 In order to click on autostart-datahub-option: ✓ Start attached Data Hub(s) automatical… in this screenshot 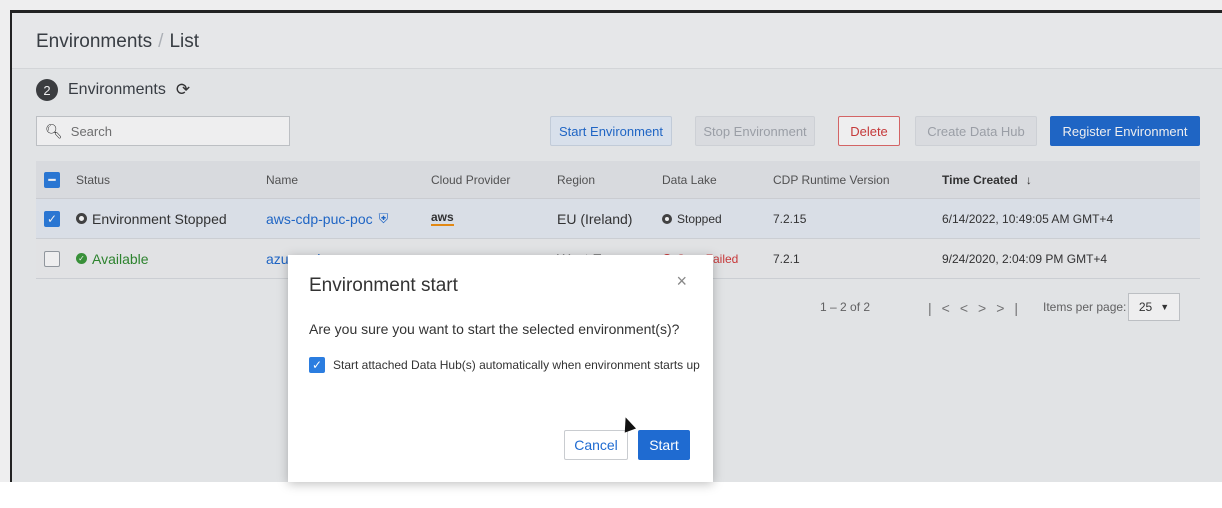, I will do `click(504, 365)`.